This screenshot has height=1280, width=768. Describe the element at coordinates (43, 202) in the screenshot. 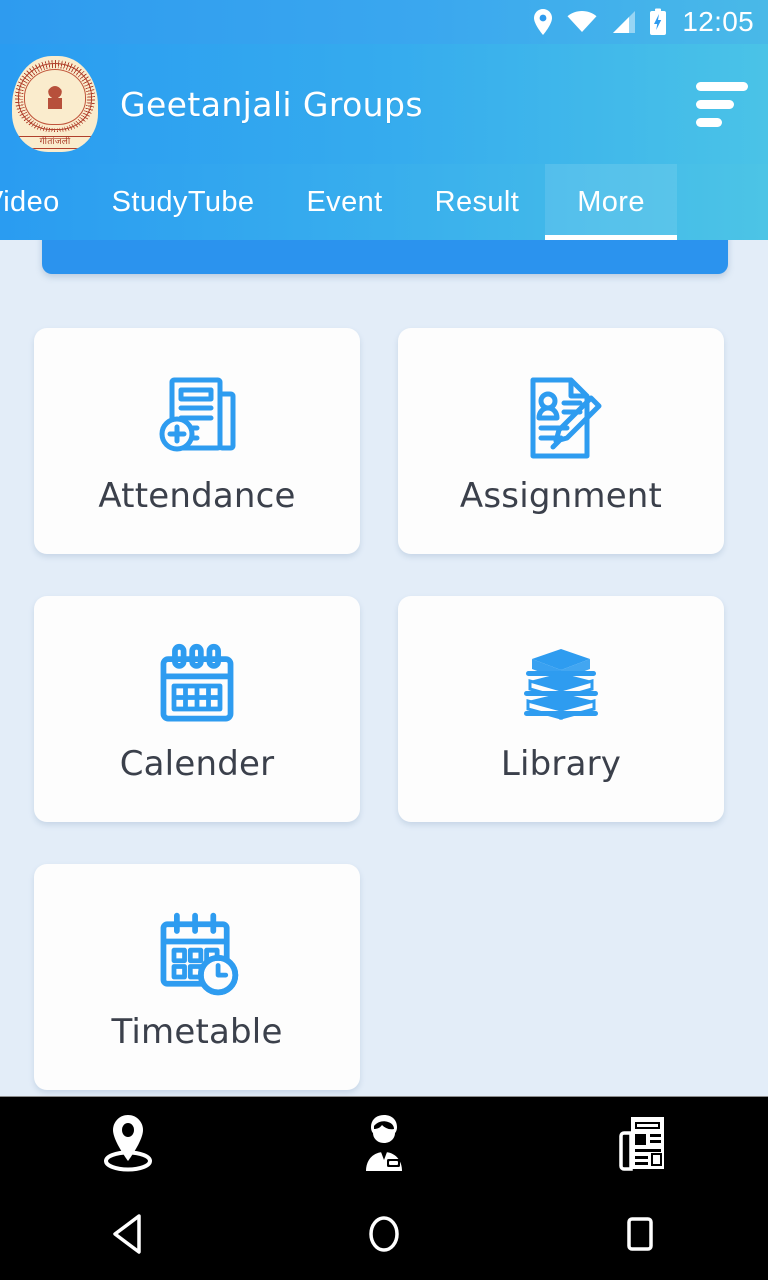

I see `tab-video: Video` at that location.